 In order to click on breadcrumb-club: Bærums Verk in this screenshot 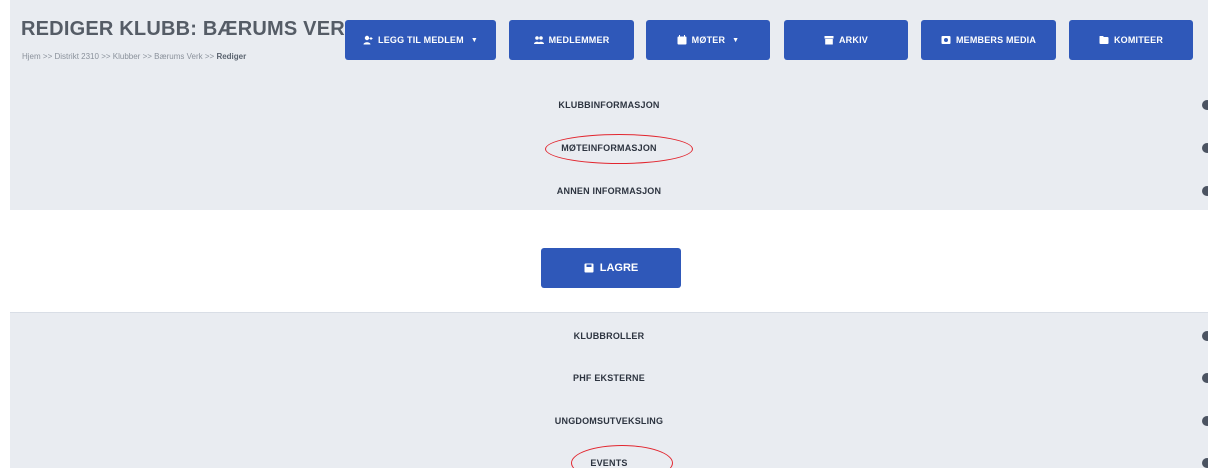, I will do `click(178, 56)`.